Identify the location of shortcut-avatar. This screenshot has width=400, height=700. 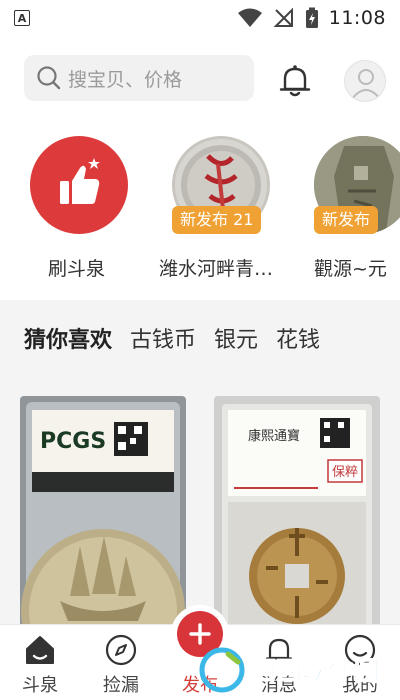
(79, 185).